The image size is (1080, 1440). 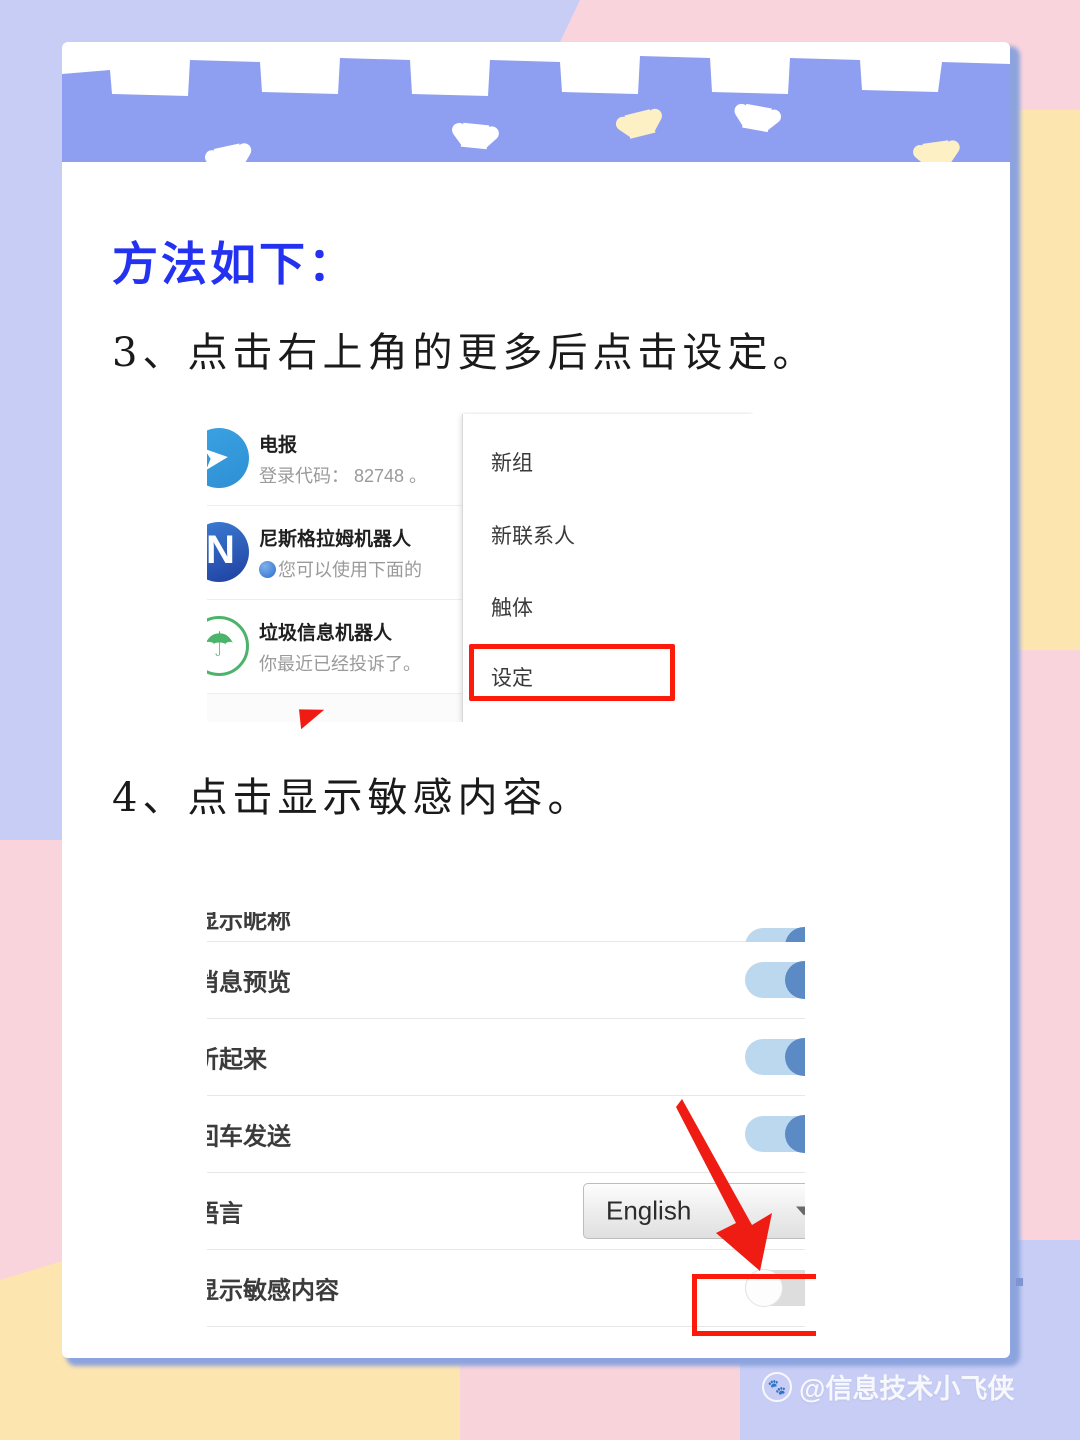 What do you see at coordinates (800, 1211) in the screenshot?
I see `chevron-down-icon` at bounding box center [800, 1211].